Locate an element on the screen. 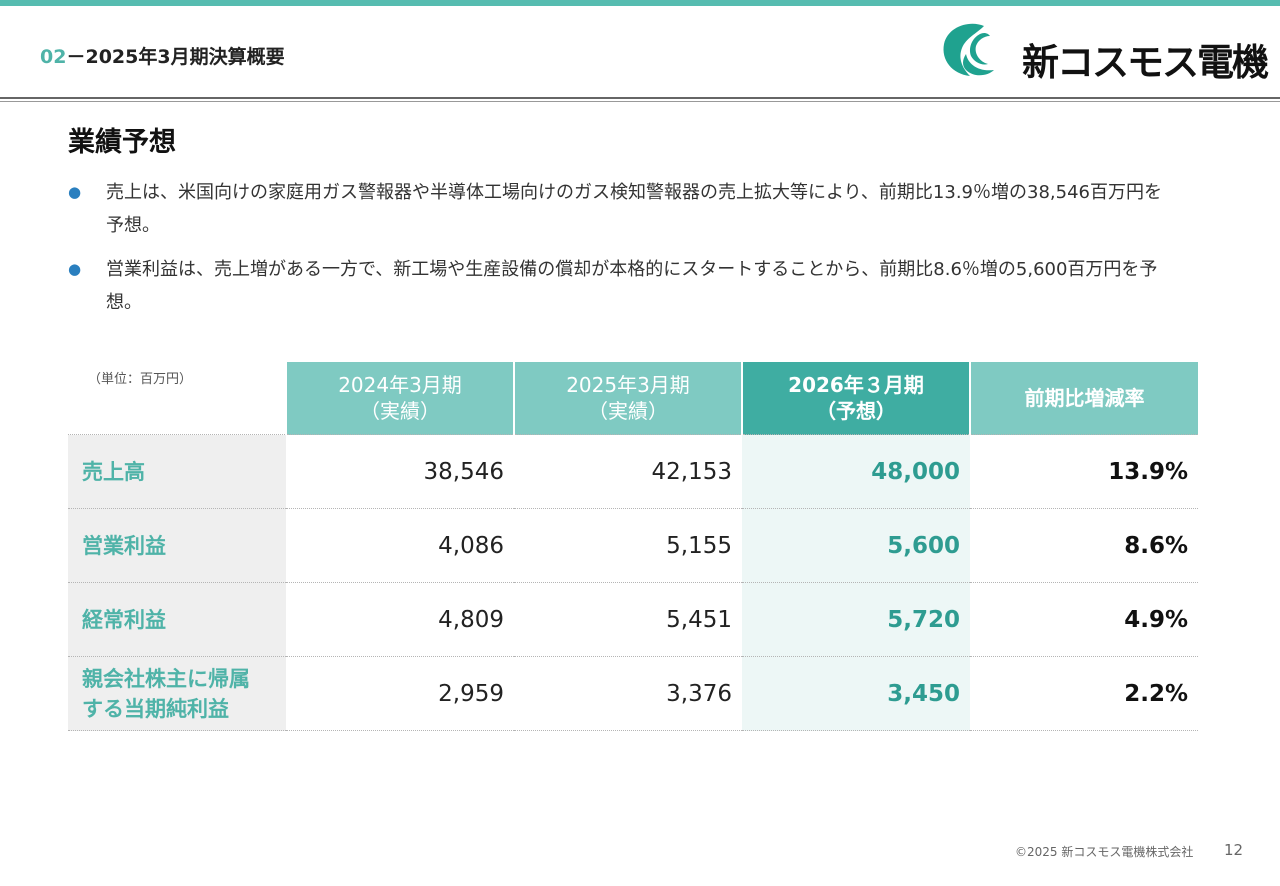  fy2026-forecast-value: 3,450 is located at coordinates (856, 693).